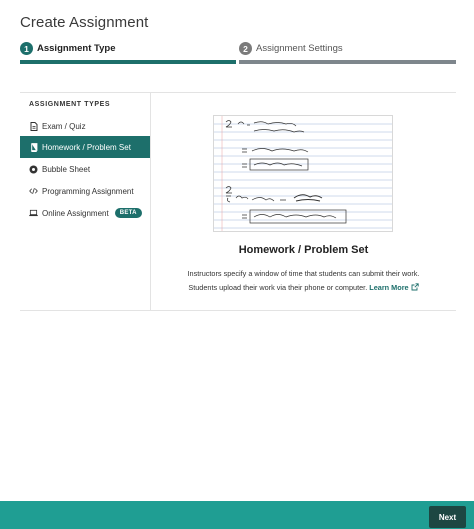 The image size is (474, 529). Describe the element at coordinates (389, 287) in the screenshot. I see `learn-more-label: Learn More` at that location.